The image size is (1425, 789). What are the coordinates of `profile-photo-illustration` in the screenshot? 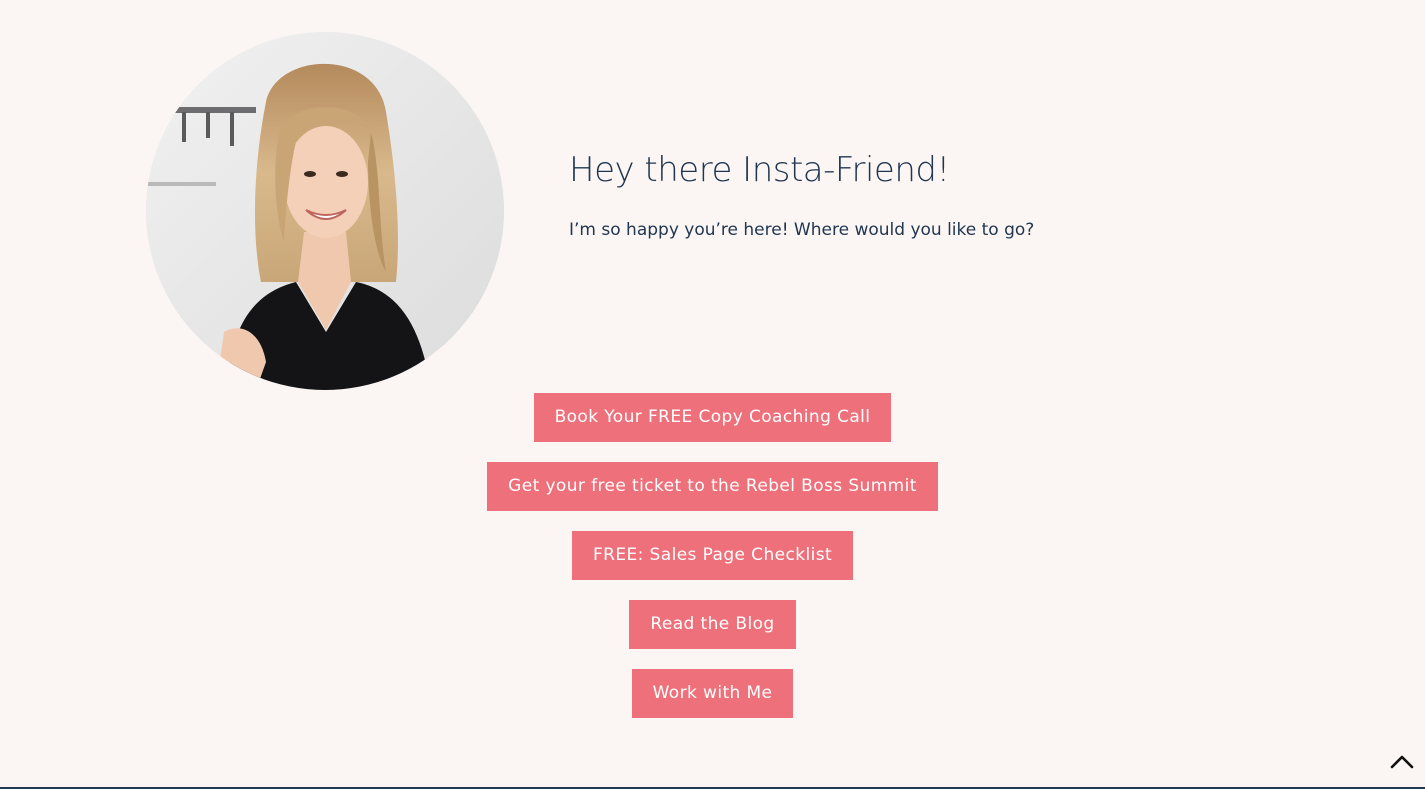 It's located at (325, 211).